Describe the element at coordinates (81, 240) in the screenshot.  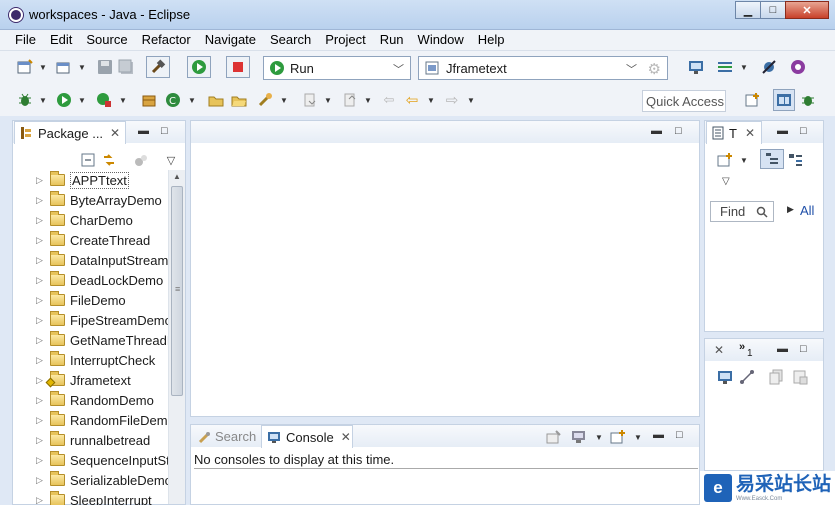
I see `list-item: ▷ CreateThread` at that location.